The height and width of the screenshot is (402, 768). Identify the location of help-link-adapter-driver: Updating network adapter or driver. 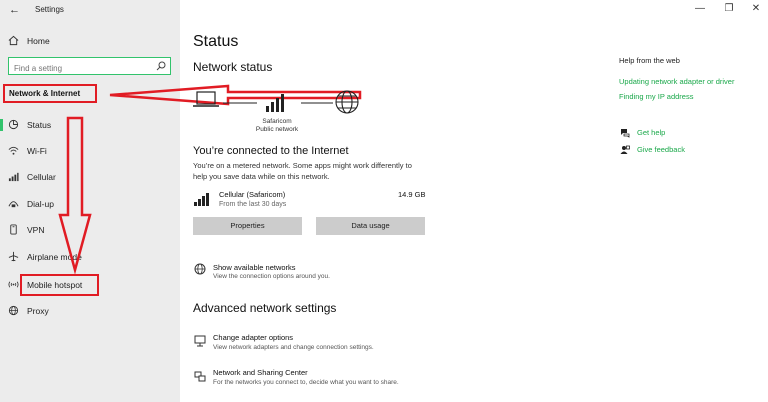
(676, 81).